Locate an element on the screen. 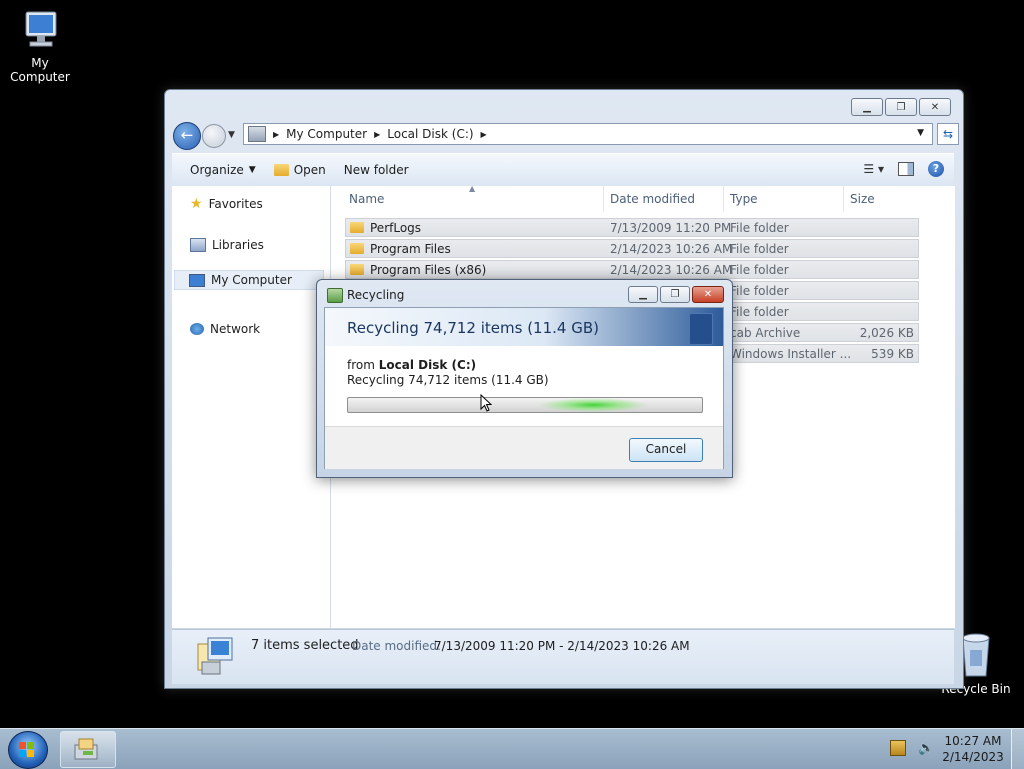  window-caption-buttons: ▁ ❐ ✕ is located at coordinates (901, 107).